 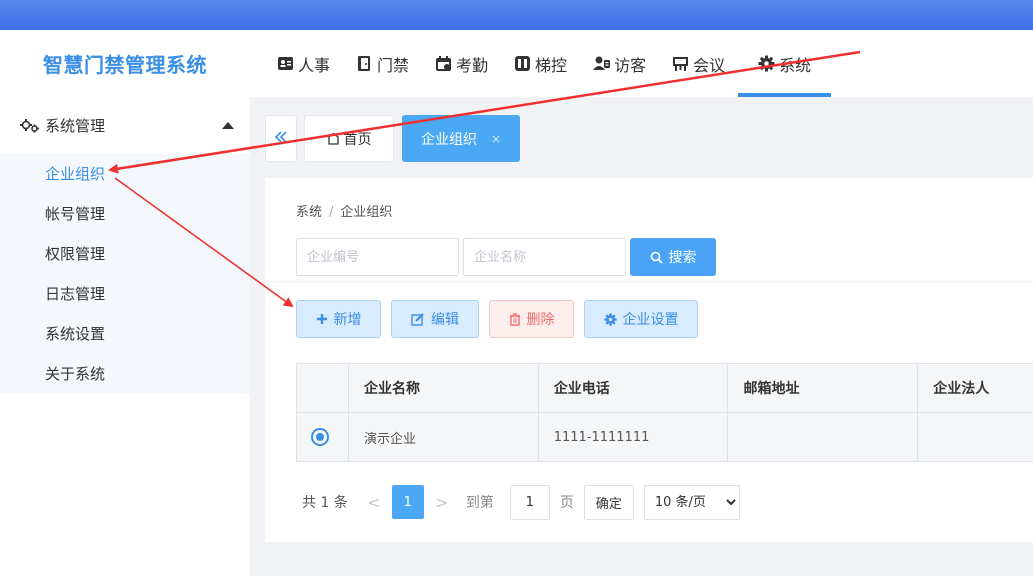 I want to click on table-header-email: 邮箱地址, so click(x=823, y=388).